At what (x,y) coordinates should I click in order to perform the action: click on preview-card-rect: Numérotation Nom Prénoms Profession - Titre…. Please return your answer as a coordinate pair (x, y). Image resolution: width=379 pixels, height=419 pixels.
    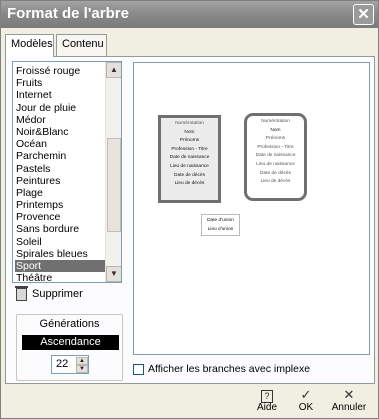
    Looking at the image, I should click on (189, 159).